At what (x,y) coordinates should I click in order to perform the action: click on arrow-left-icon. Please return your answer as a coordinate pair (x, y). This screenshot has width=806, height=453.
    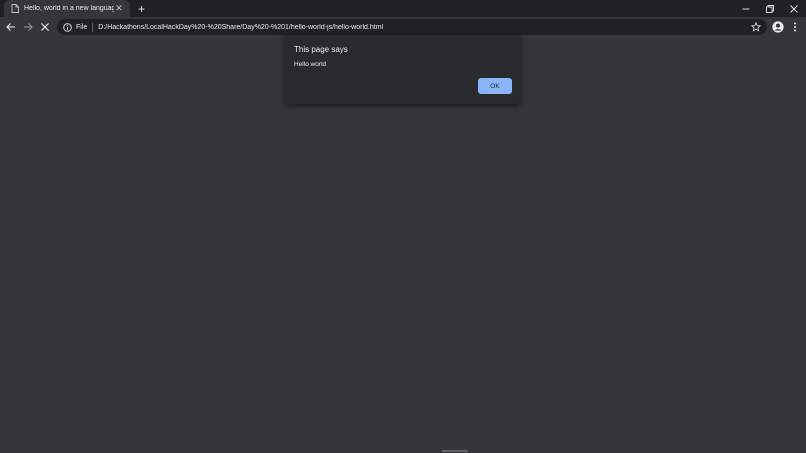
    Looking at the image, I should click on (10, 27).